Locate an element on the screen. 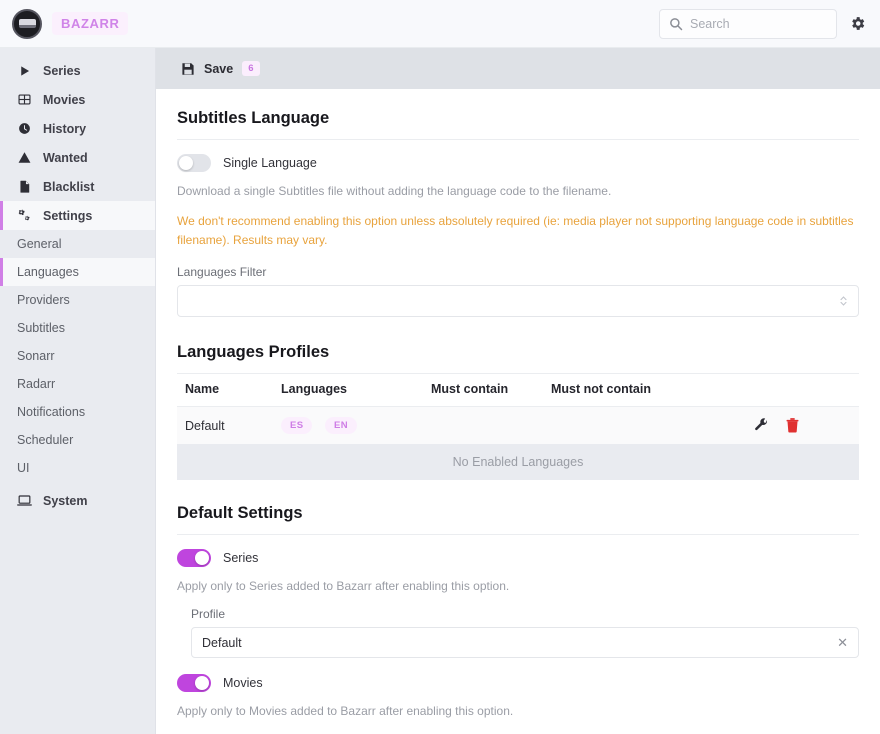 Image resolution: width=880 pixels, height=734 pixels. sidebar-item-label: Settings is located at coordinates (68, 215).